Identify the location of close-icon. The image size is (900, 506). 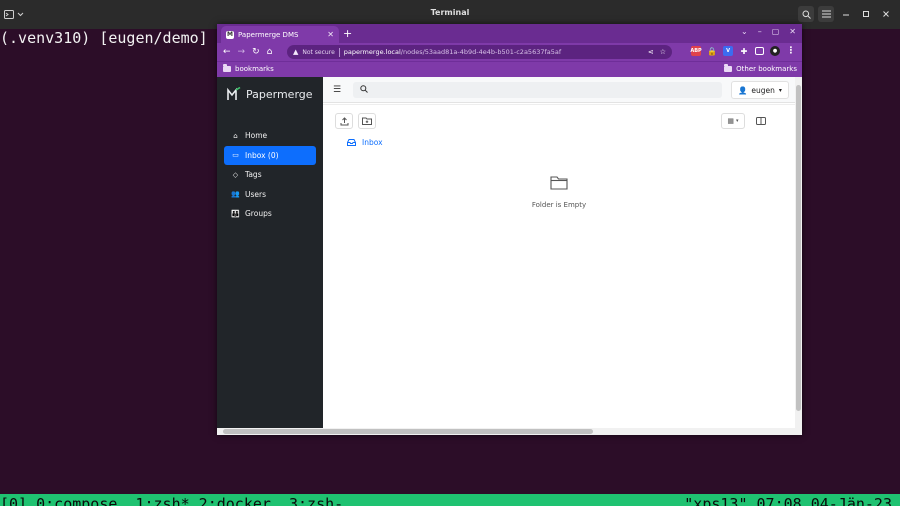
(886, 14).